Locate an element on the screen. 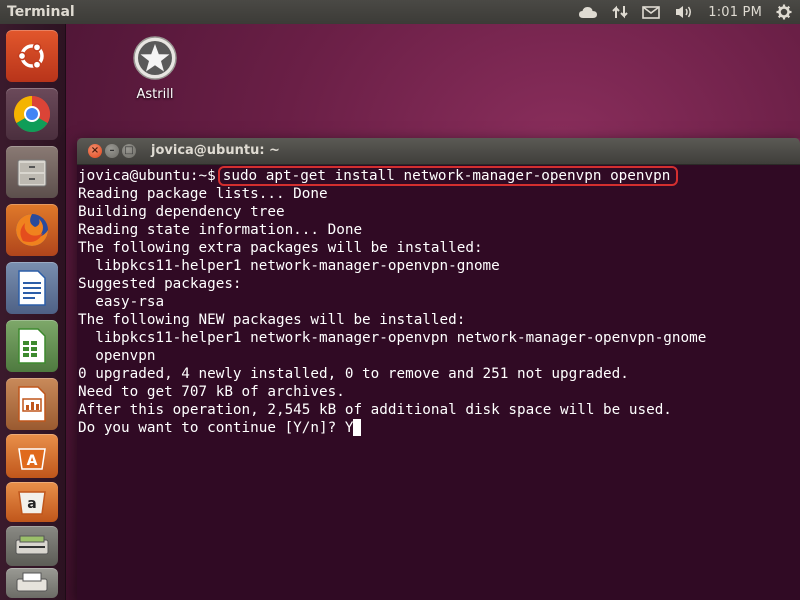 This screenshot has height=600, width=800. cloud-icon is located at coordinates (588, 12).